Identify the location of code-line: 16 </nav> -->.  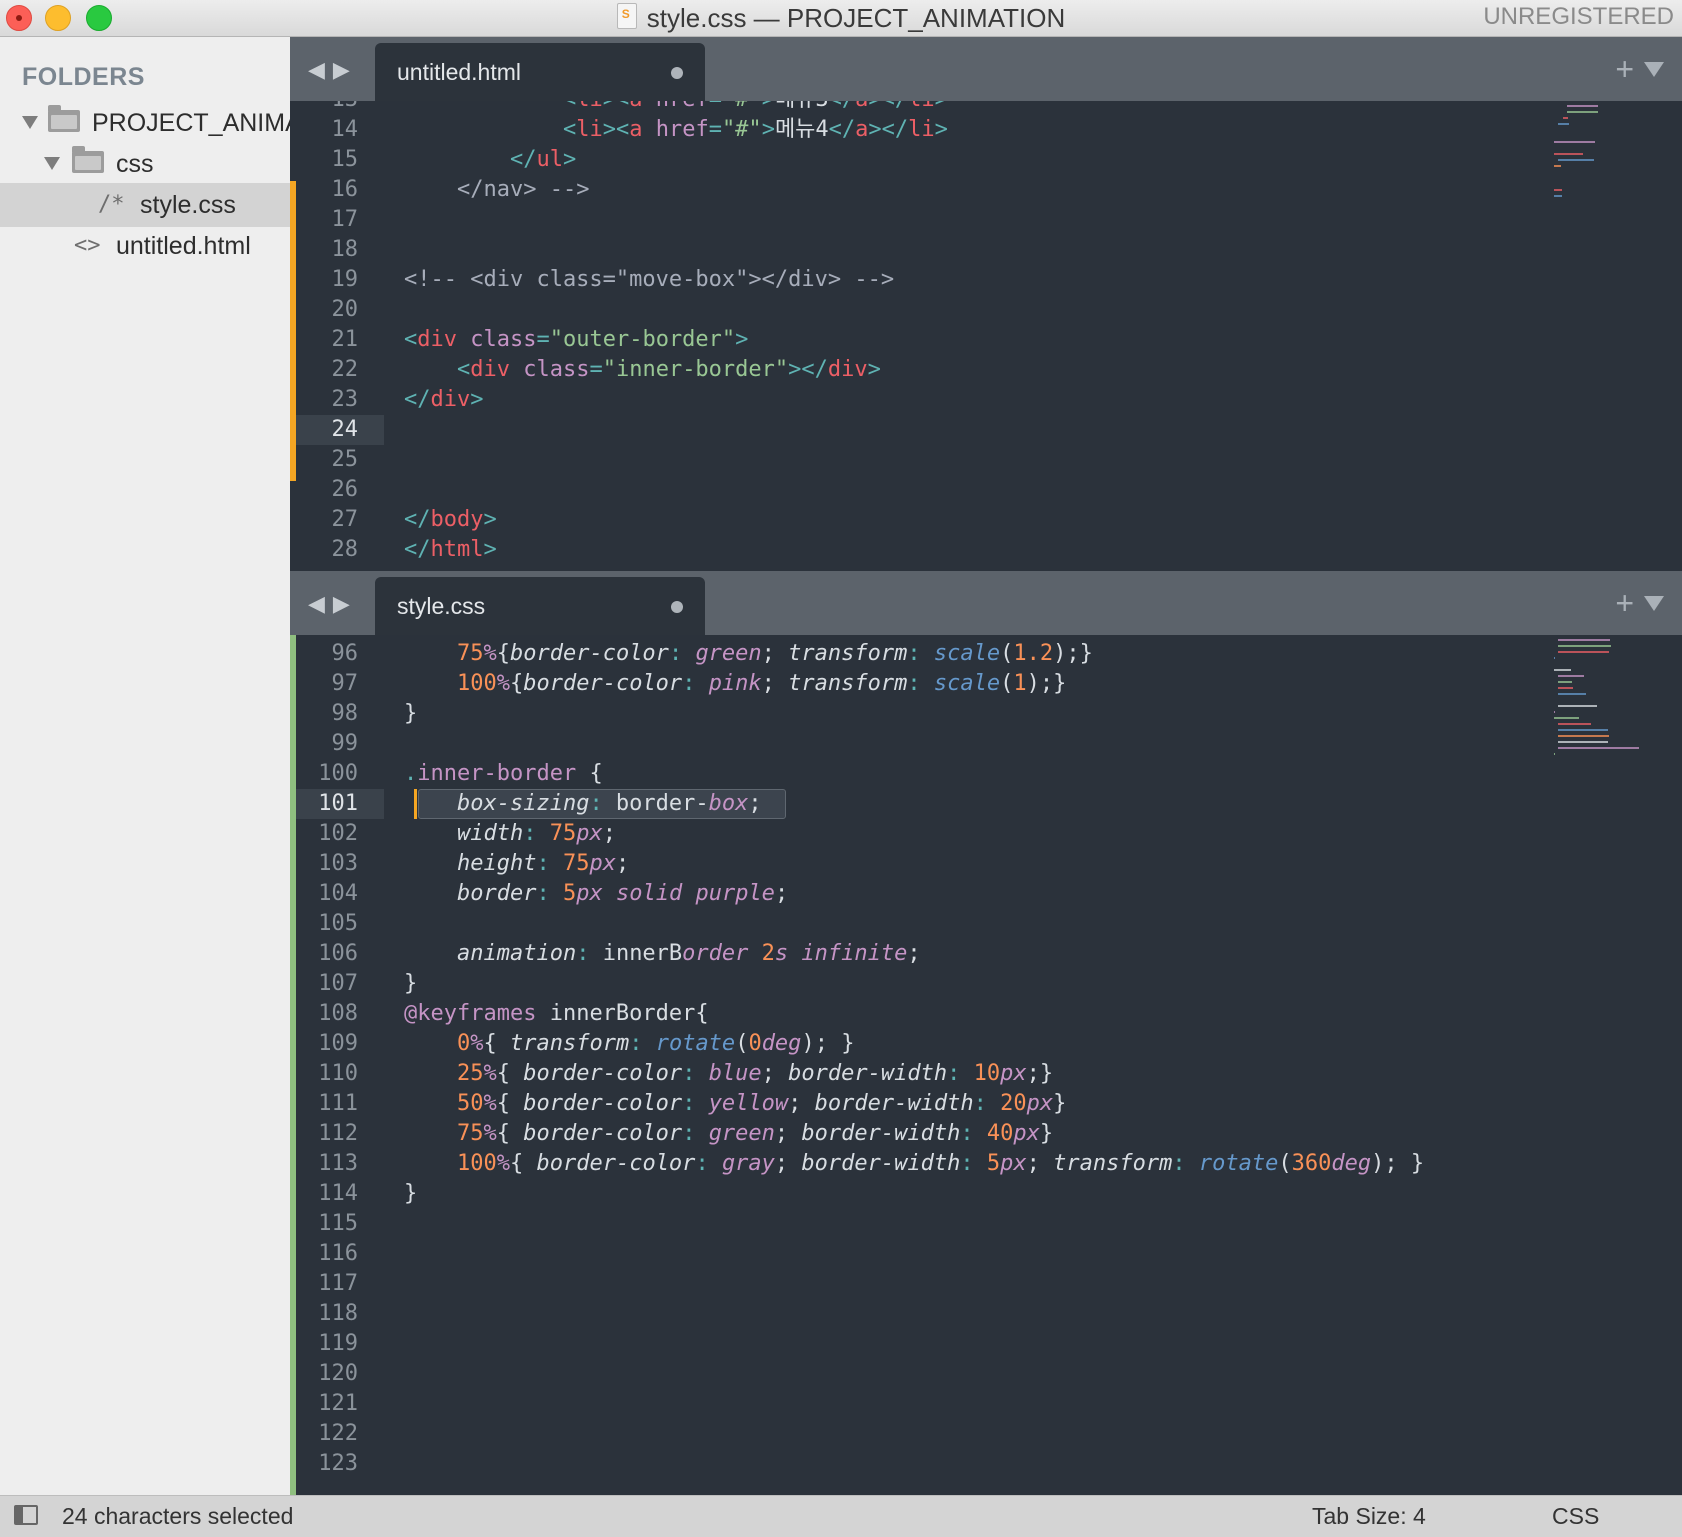
(910, 190).